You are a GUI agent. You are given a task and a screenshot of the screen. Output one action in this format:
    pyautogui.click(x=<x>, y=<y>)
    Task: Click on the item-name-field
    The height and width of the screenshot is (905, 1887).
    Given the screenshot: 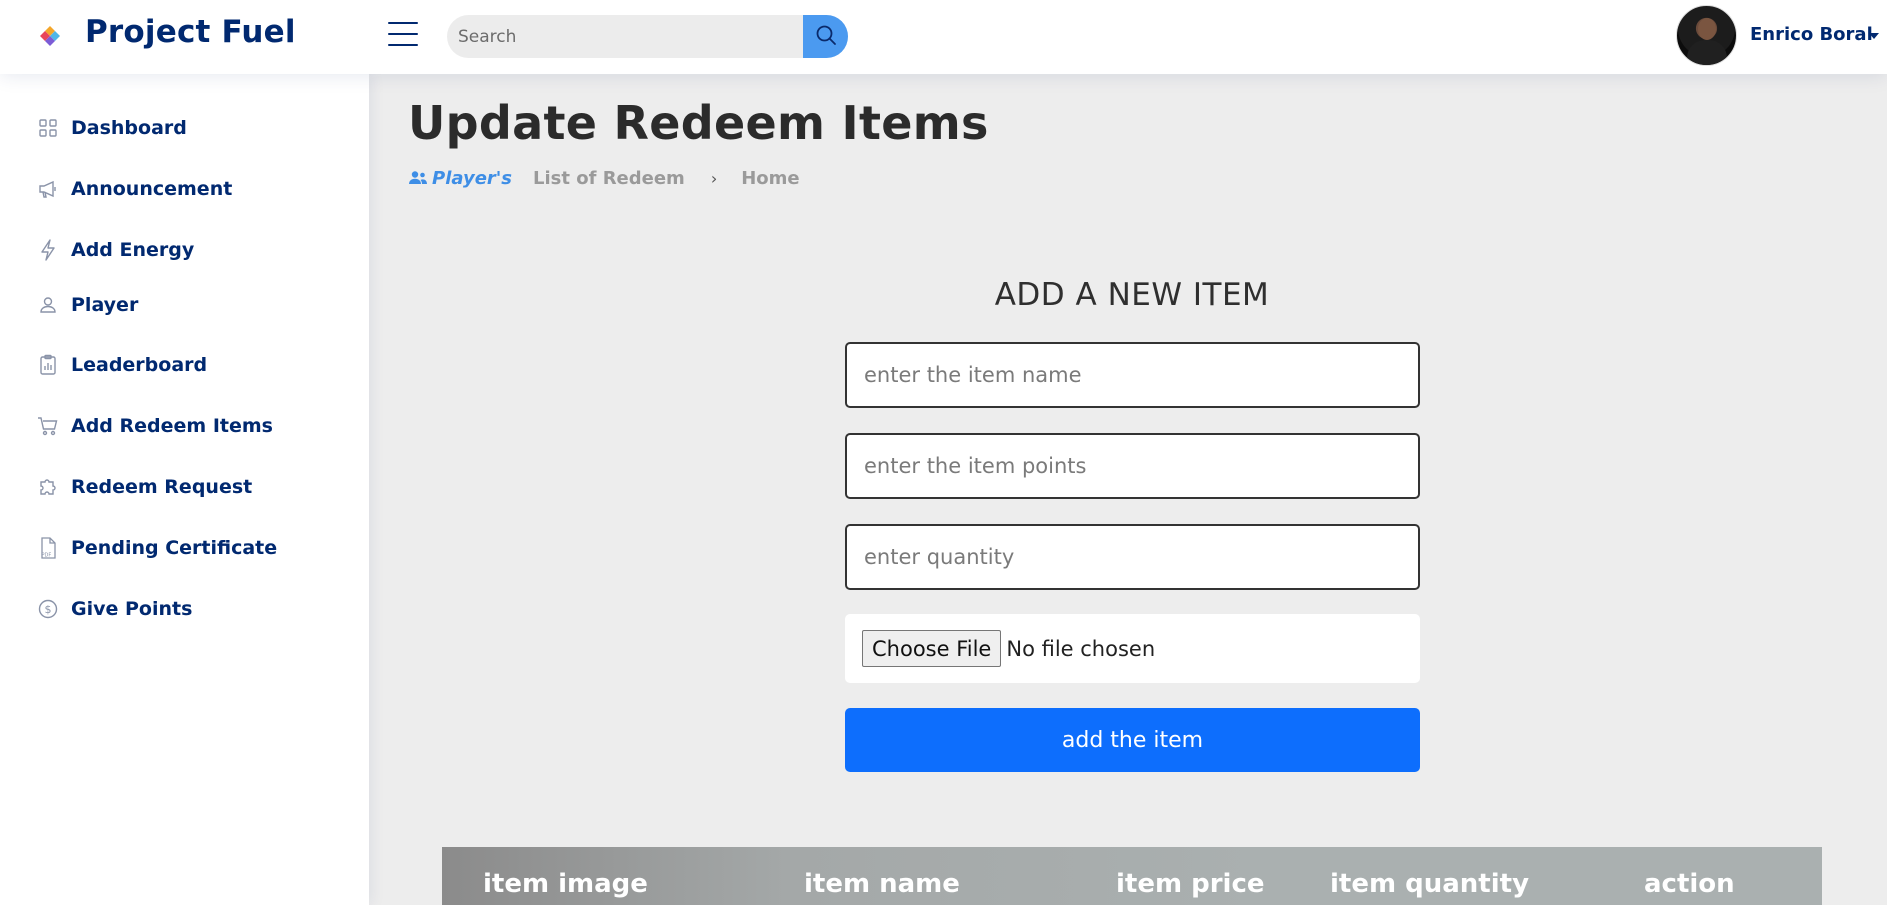 What is the action you would take?
    pyautogui.click(x=1132, y=375)
    